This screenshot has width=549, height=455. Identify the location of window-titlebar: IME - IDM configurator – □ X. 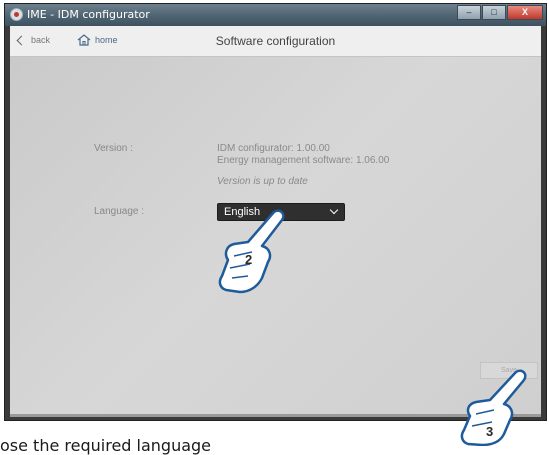
(275, 15).